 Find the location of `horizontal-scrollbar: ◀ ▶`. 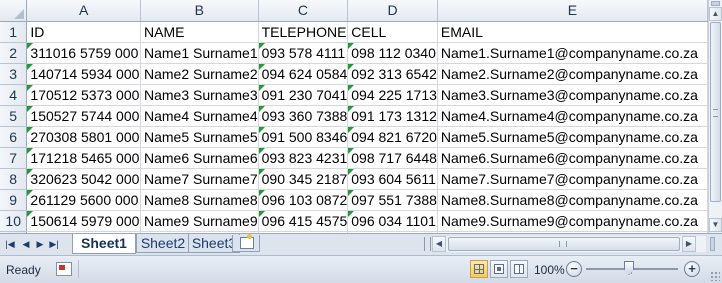

horizontal-scrollbar: ◀ ▶ is located at coordinates (569, 244).